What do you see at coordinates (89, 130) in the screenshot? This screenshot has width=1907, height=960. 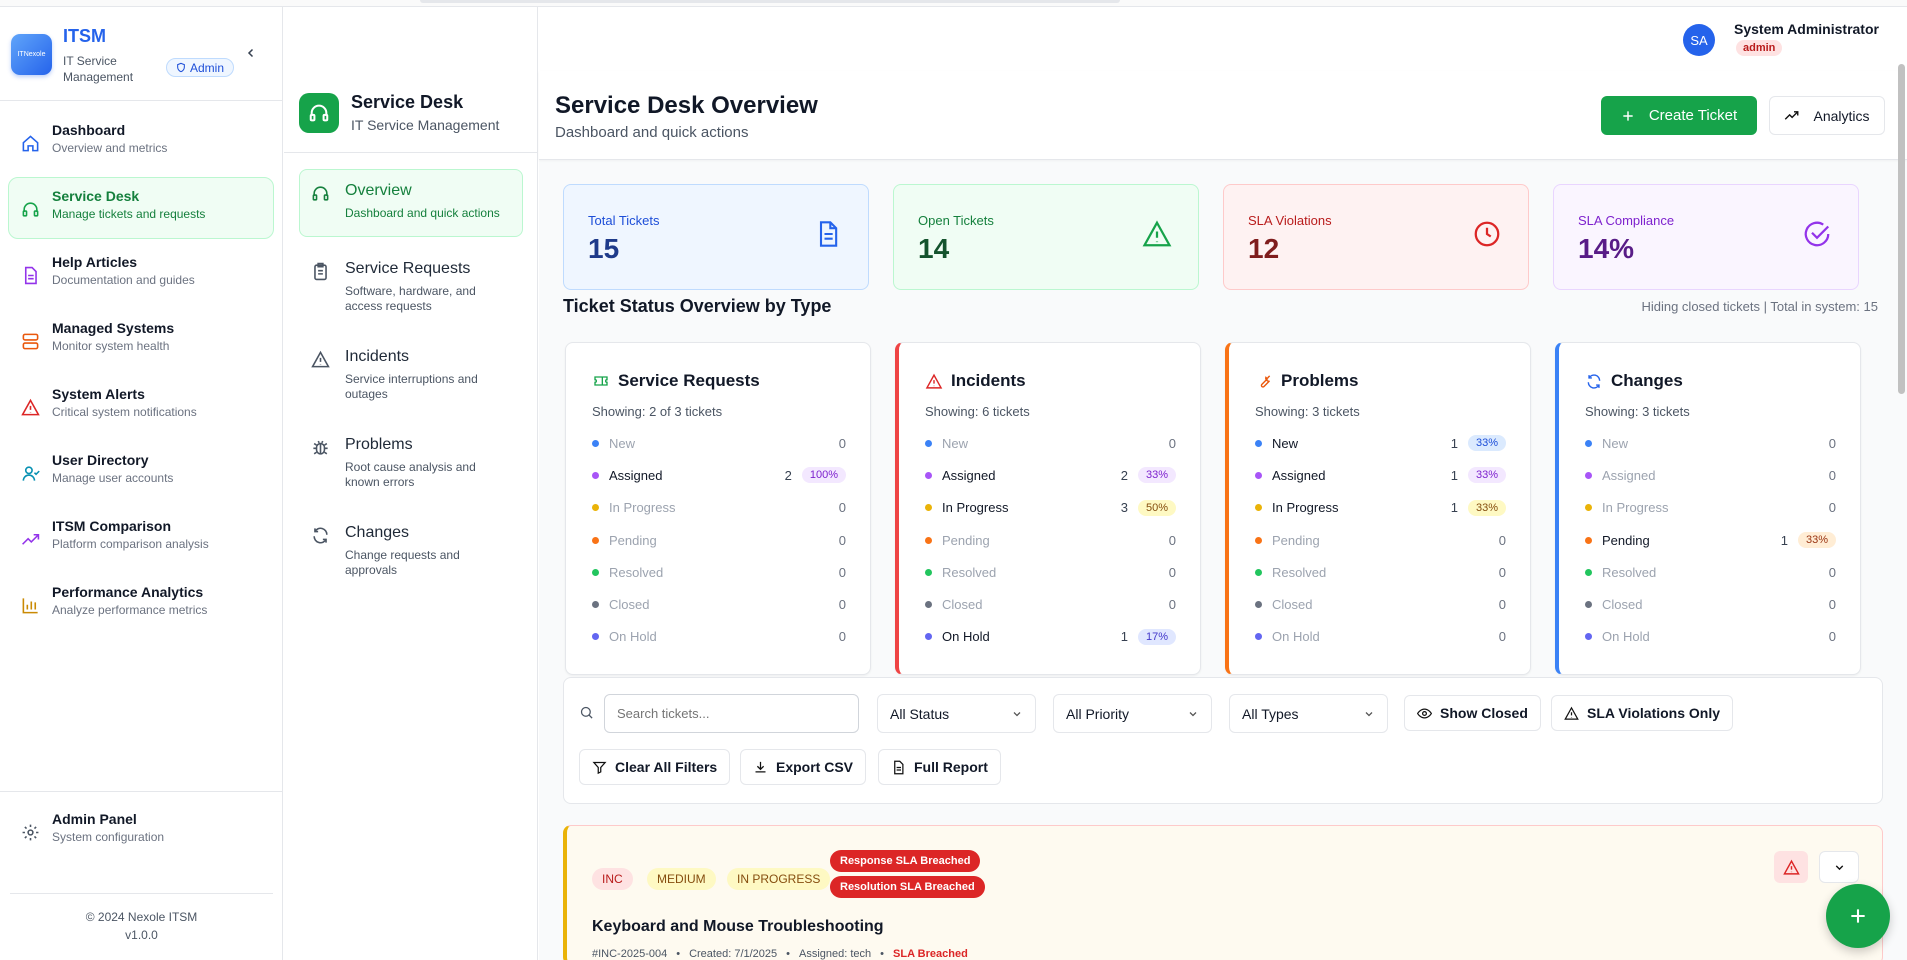 I see `sidebar-item-label: Dashboard` at bounding box center [89, 130].